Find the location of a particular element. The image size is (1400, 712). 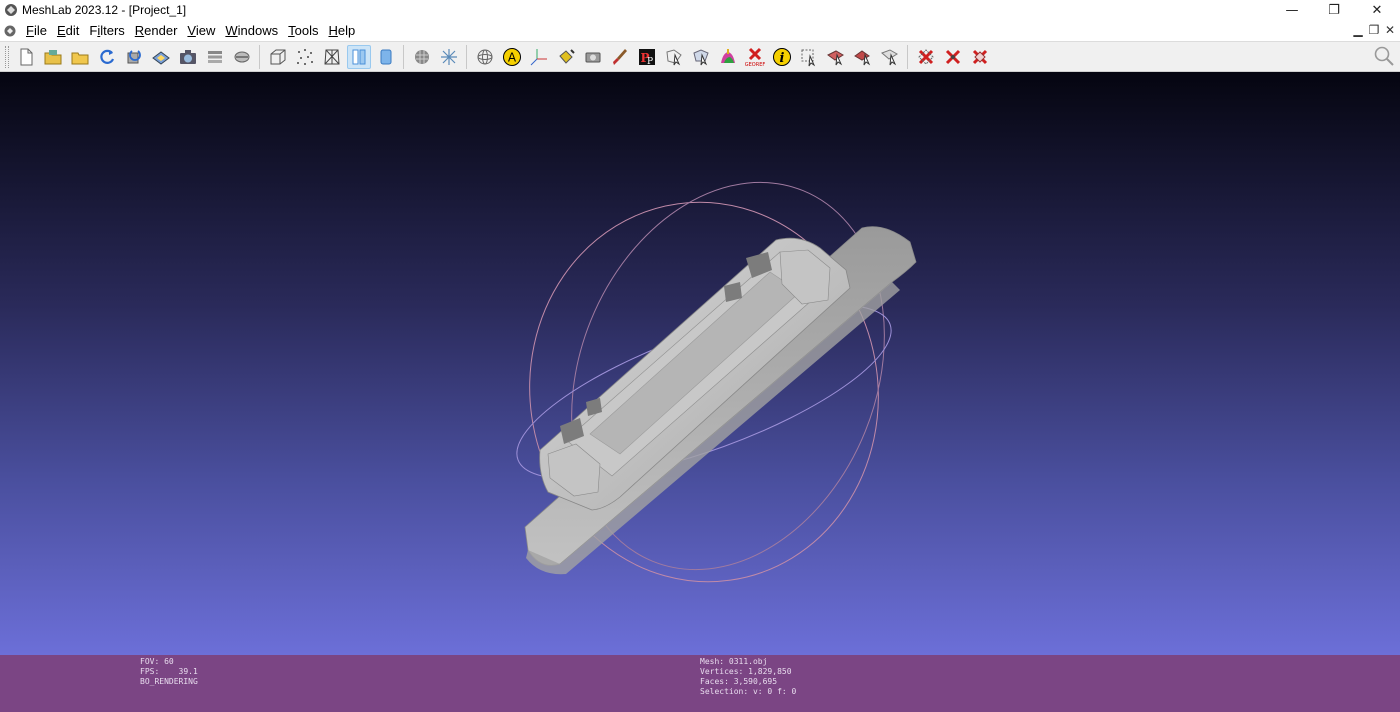

select-faces-button is located at coordinates (674, 57).